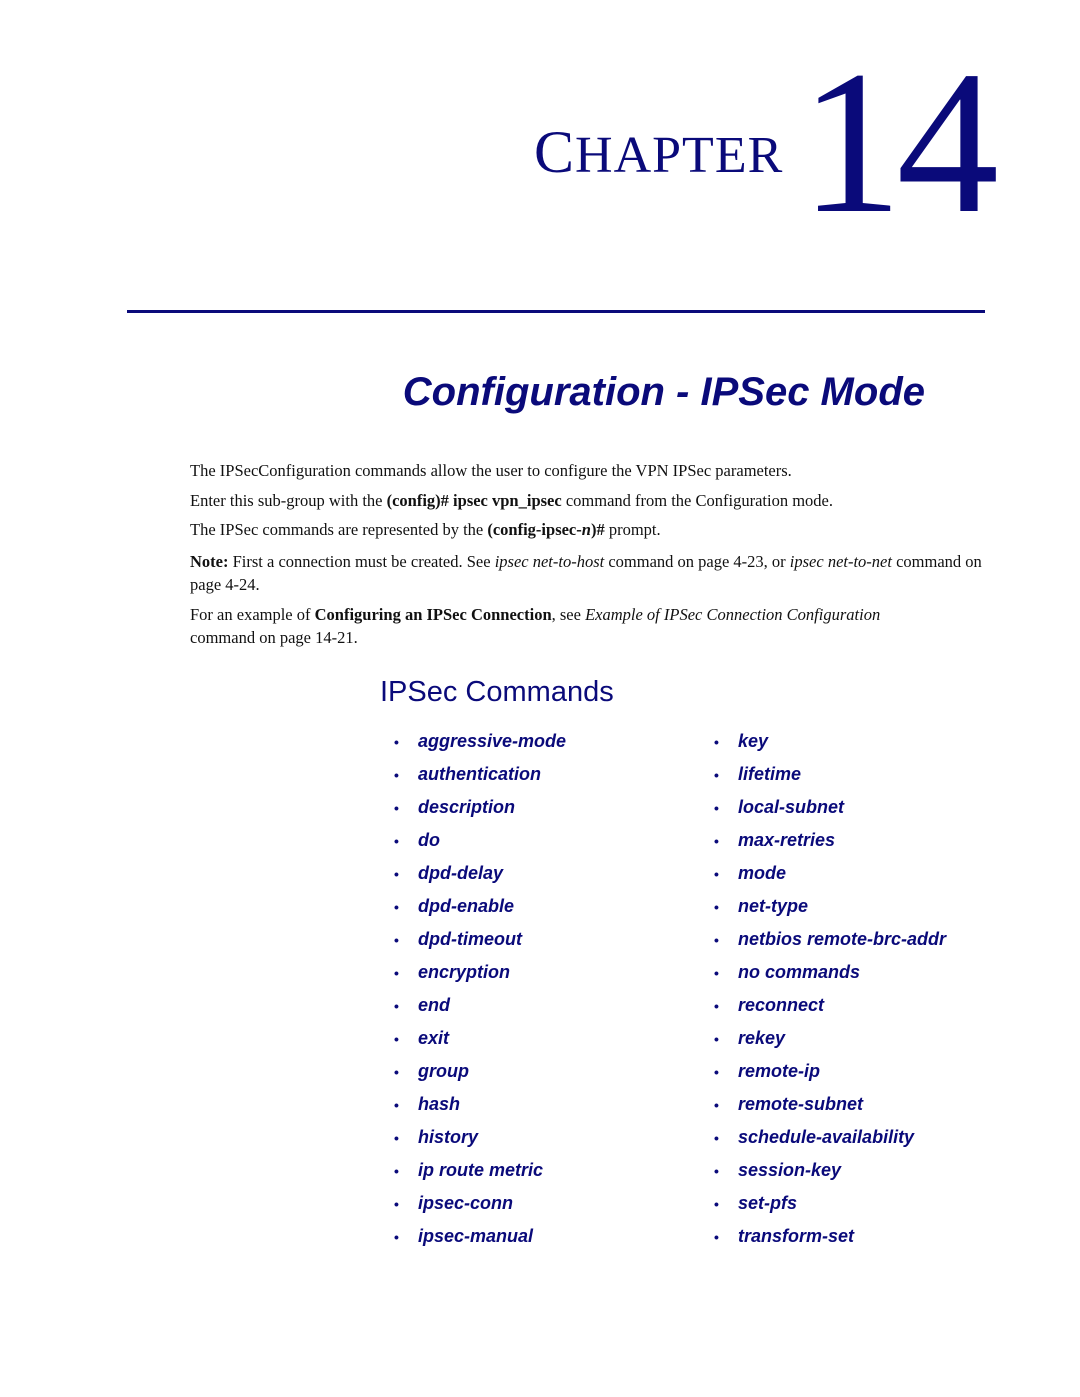 The image size is (1080, 1397). I want to click on command-link: • remote-ip, so click(828, 1071).